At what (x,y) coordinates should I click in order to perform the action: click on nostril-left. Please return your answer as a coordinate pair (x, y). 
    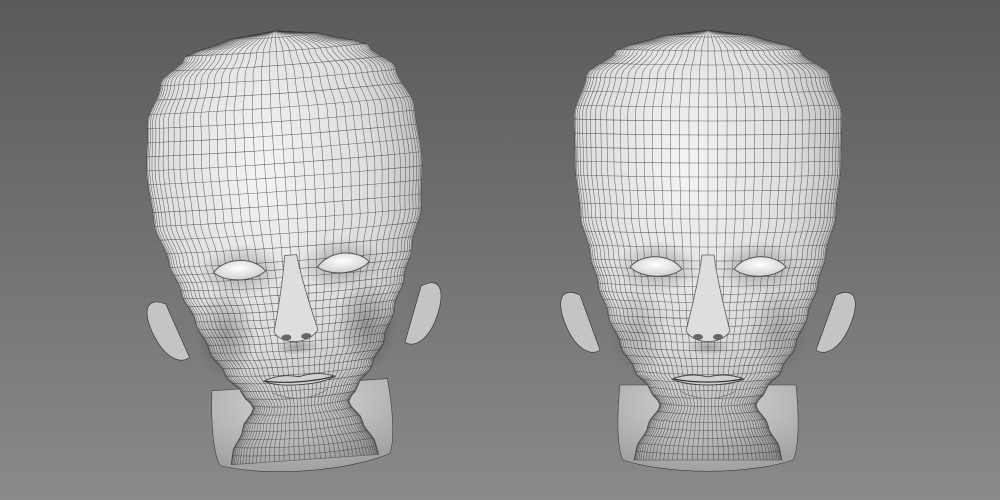
    Looking at the image, I should click on (698, 337).